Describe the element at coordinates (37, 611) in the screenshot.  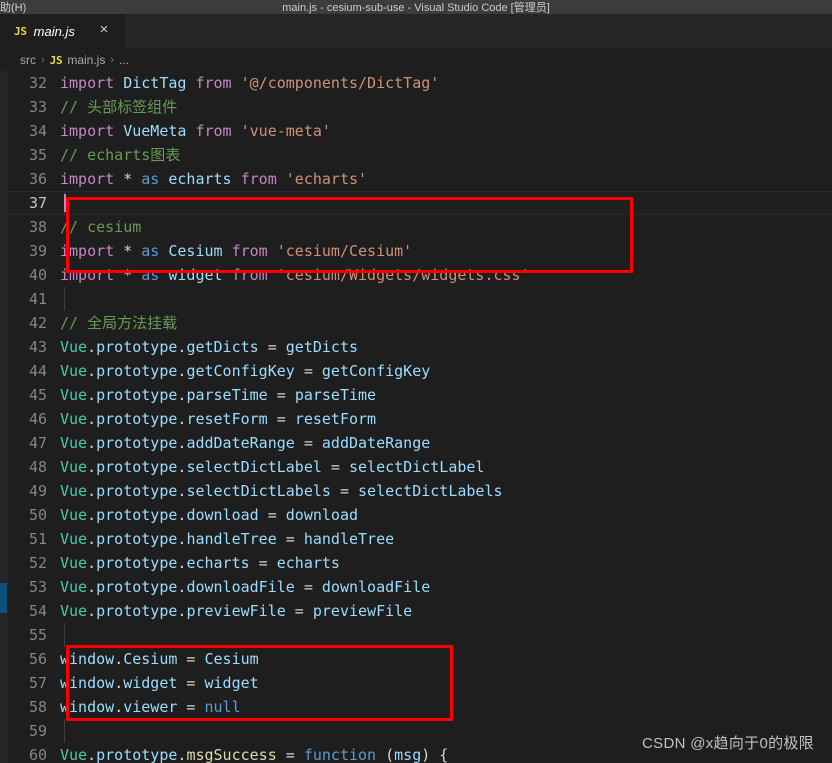
I see `line-number: 54` at that location.